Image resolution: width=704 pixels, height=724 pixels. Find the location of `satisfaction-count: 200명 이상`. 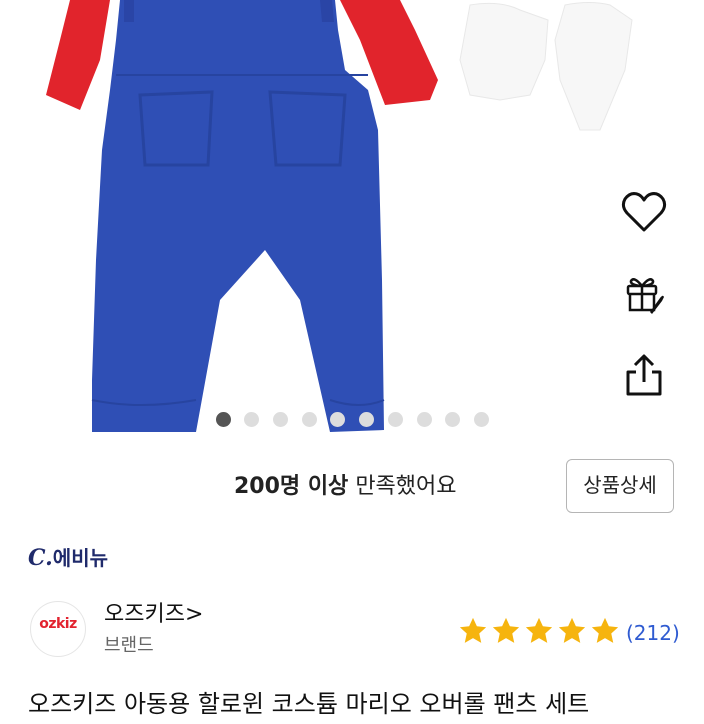

satisfaction-count: 200명 이상 is located at coordinates (291, 486).